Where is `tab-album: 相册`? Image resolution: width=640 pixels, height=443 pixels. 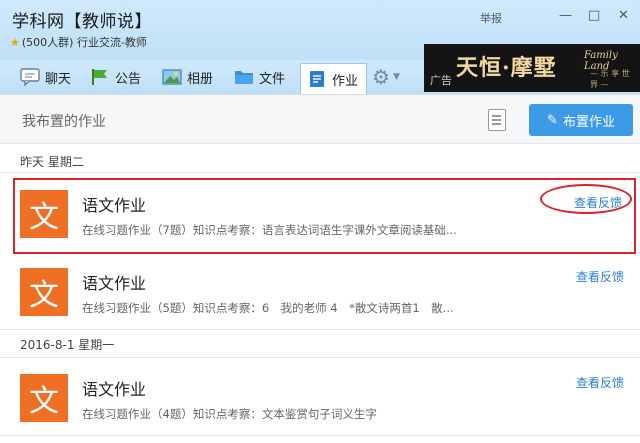 tab-album: 相册 is located at coordinates (187, 77).